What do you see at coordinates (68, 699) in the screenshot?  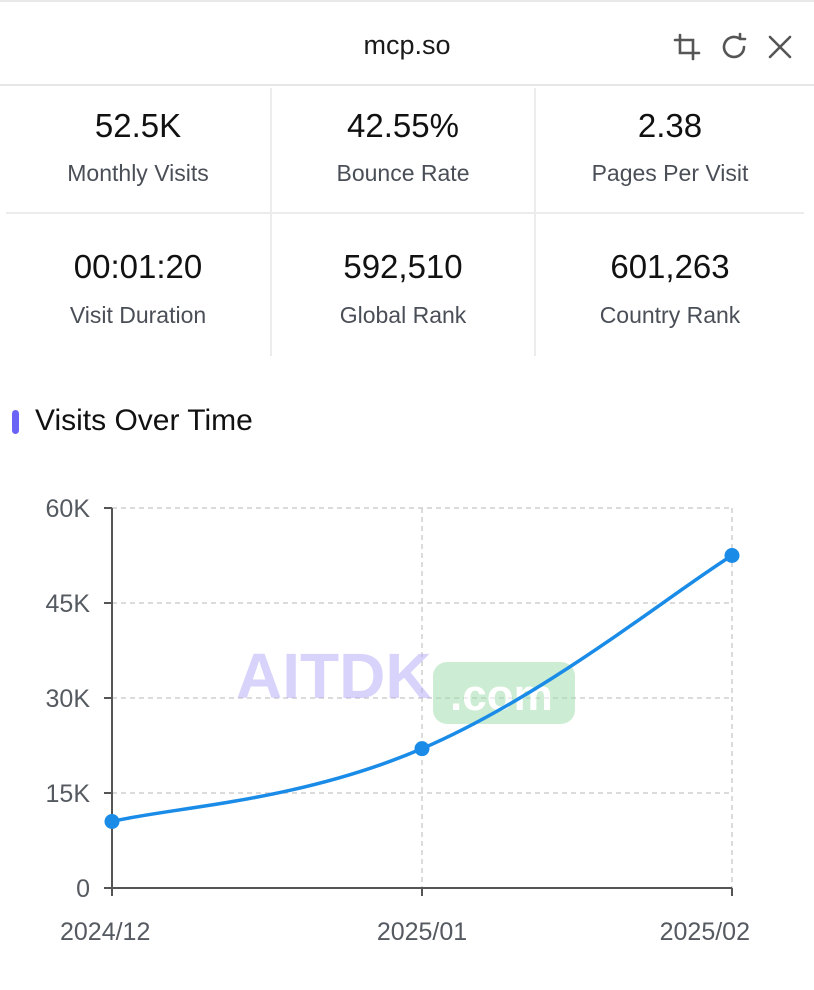 I see `y-tick-label: 30K` at bounding box center [68, 699].